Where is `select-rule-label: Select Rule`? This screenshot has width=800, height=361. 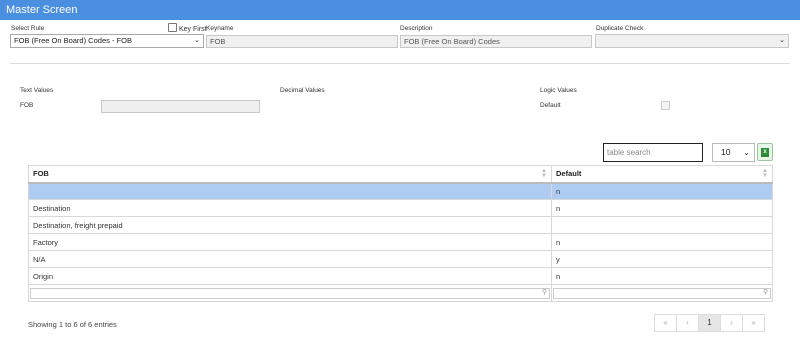 select-rule-label: Select Rule is located at coordinates (28, 28).